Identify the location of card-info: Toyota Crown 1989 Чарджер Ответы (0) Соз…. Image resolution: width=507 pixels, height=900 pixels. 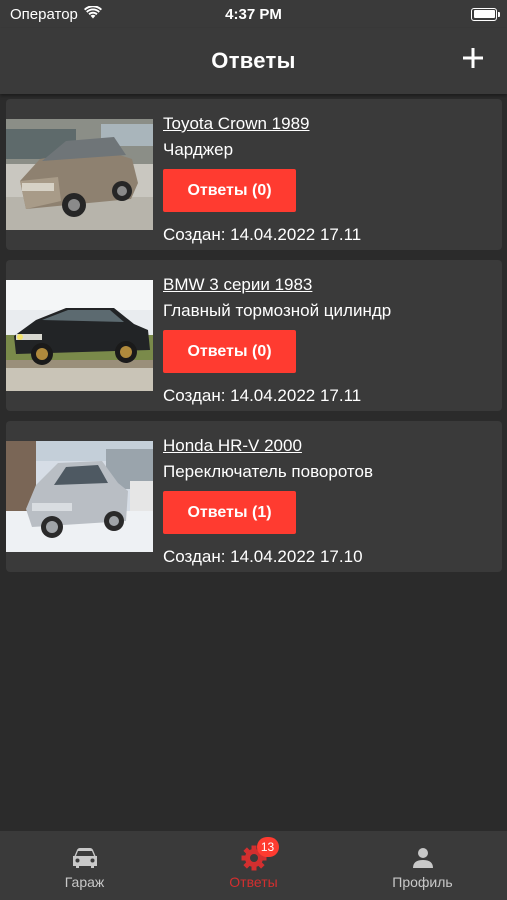
(328, 179).